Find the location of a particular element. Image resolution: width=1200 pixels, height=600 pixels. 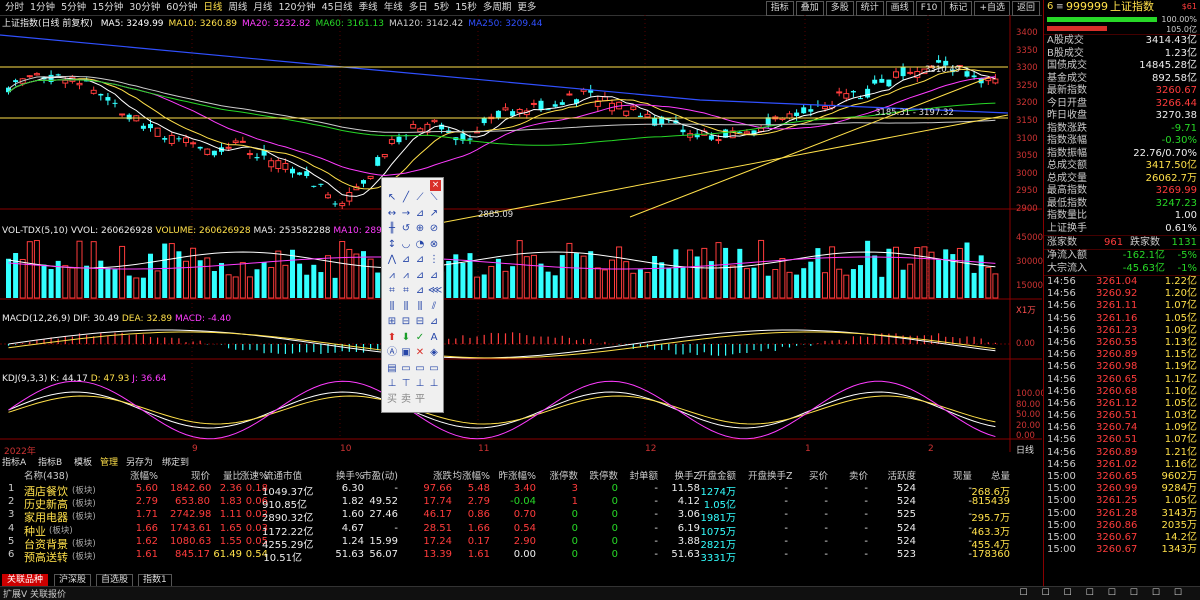

wave-icon: ⩘ is located at coordinates (392, 276).